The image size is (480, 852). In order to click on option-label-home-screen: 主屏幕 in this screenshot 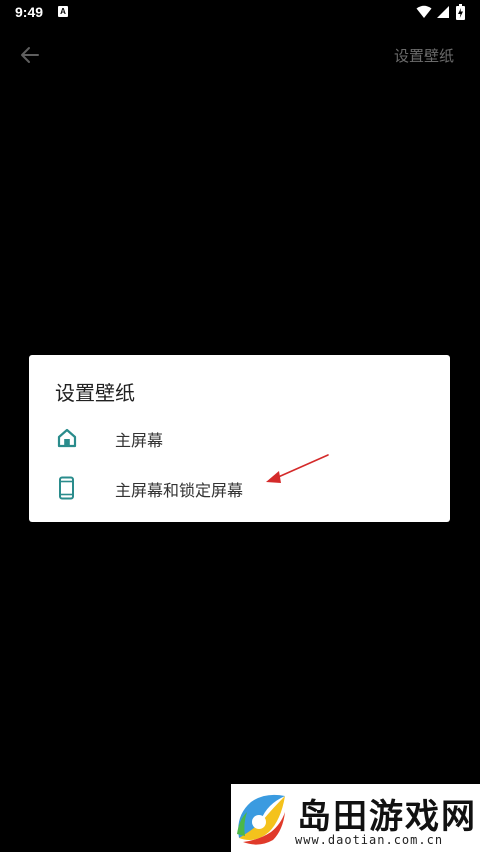, I will do `click(139, 440)`.